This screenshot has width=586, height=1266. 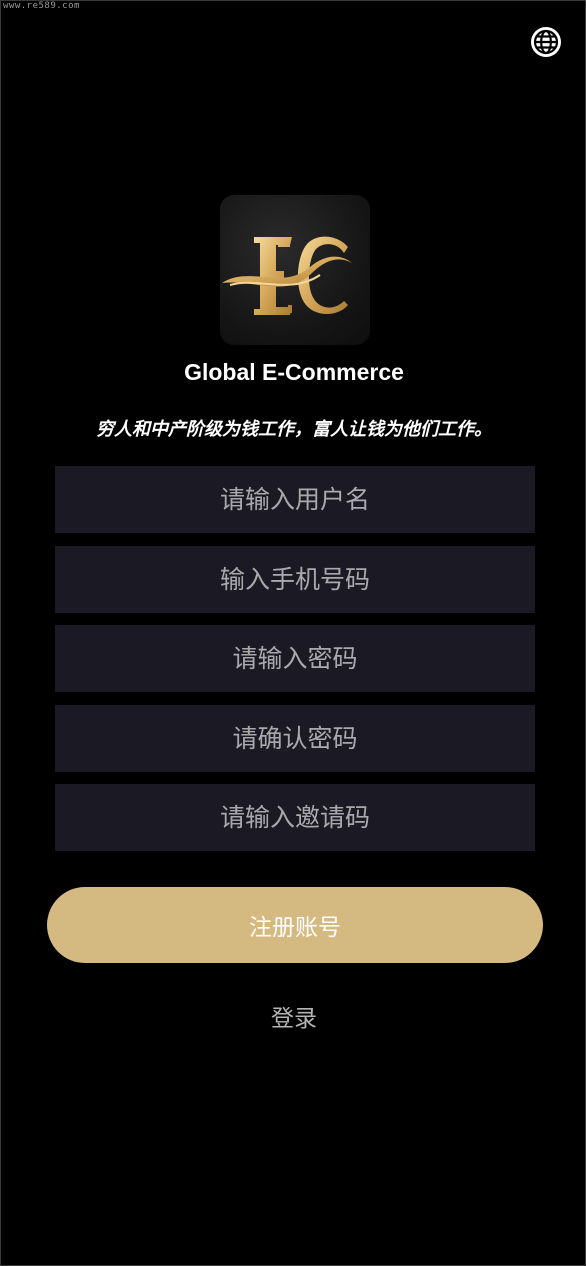 What do you see at coordinates (294, 372) in the screenshot?
I see `app-name: Global E-Commerce` at bounding box center [294, 372].